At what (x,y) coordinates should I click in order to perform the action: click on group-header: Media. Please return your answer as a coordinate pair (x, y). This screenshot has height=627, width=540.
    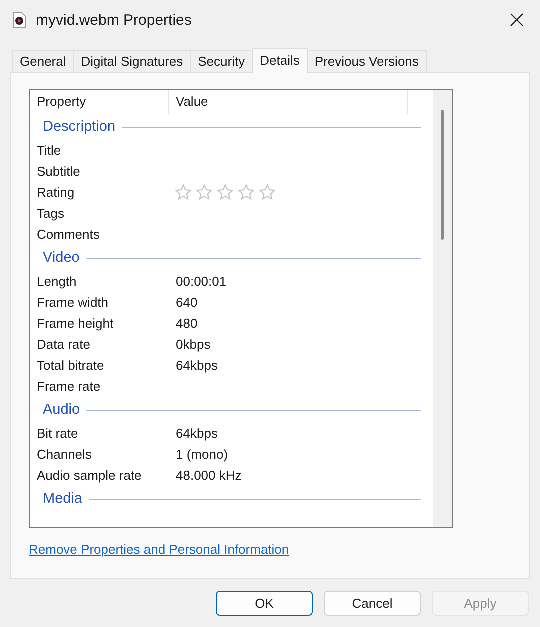
    Looking at the image, I should click on (62, 499).